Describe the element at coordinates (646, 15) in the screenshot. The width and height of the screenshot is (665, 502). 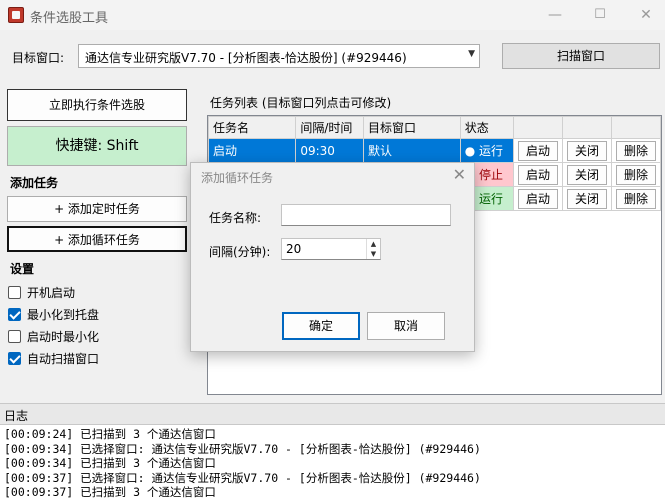
I see `close-icon: ✕` at that location.